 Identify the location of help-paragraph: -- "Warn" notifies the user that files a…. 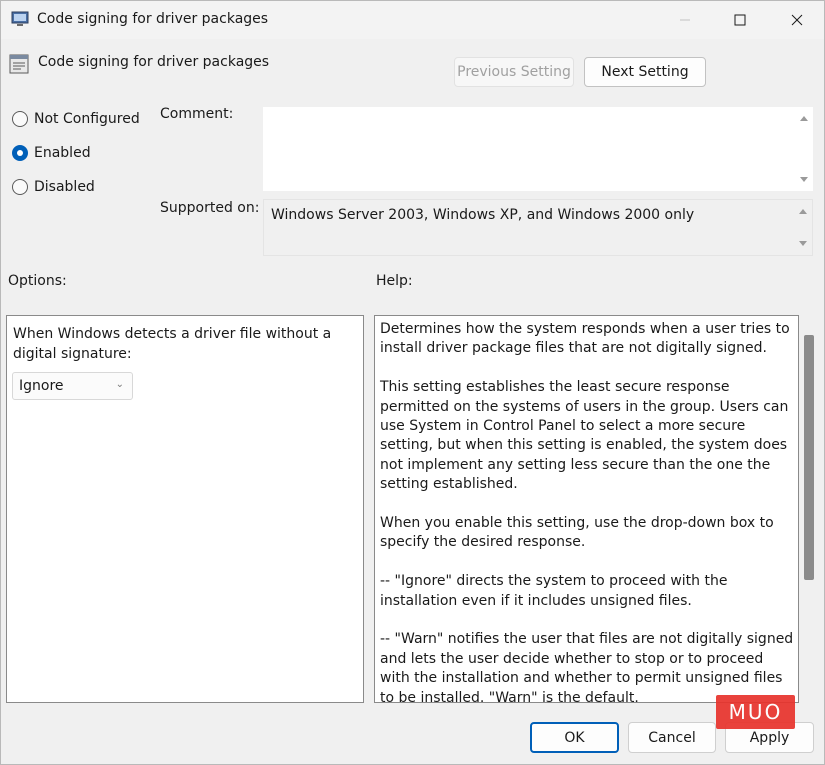
(587, 667).